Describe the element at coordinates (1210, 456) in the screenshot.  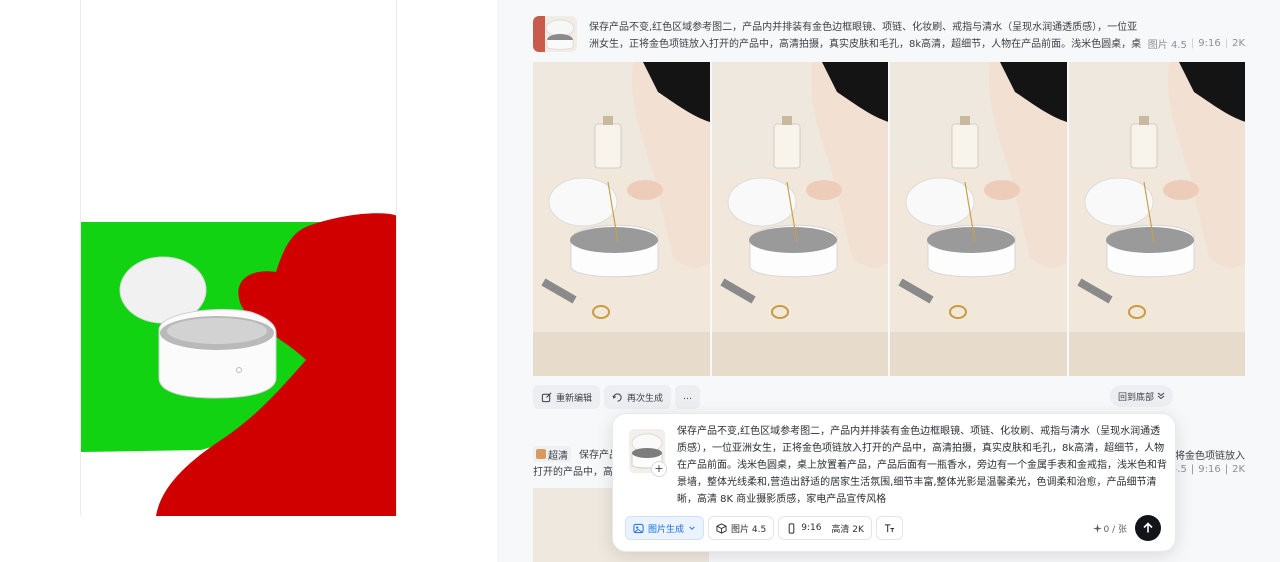
I see `second-prompt-end: 将金色项链放入` at that location.